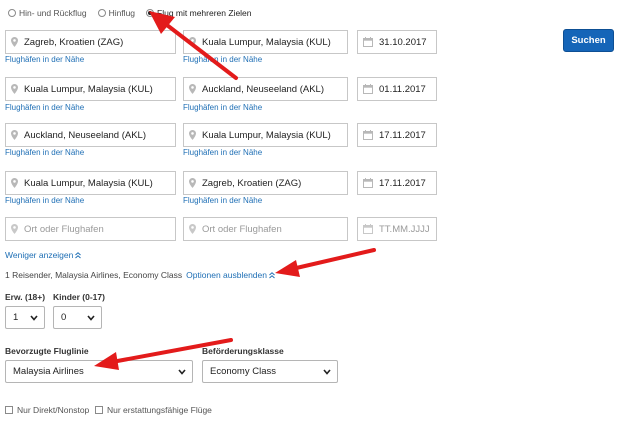  Describe the element at coordinates (159, 410) in the screenshot. I see `refundable-checkbox-label: Nur erstattungsfähige Flüge` at that location.